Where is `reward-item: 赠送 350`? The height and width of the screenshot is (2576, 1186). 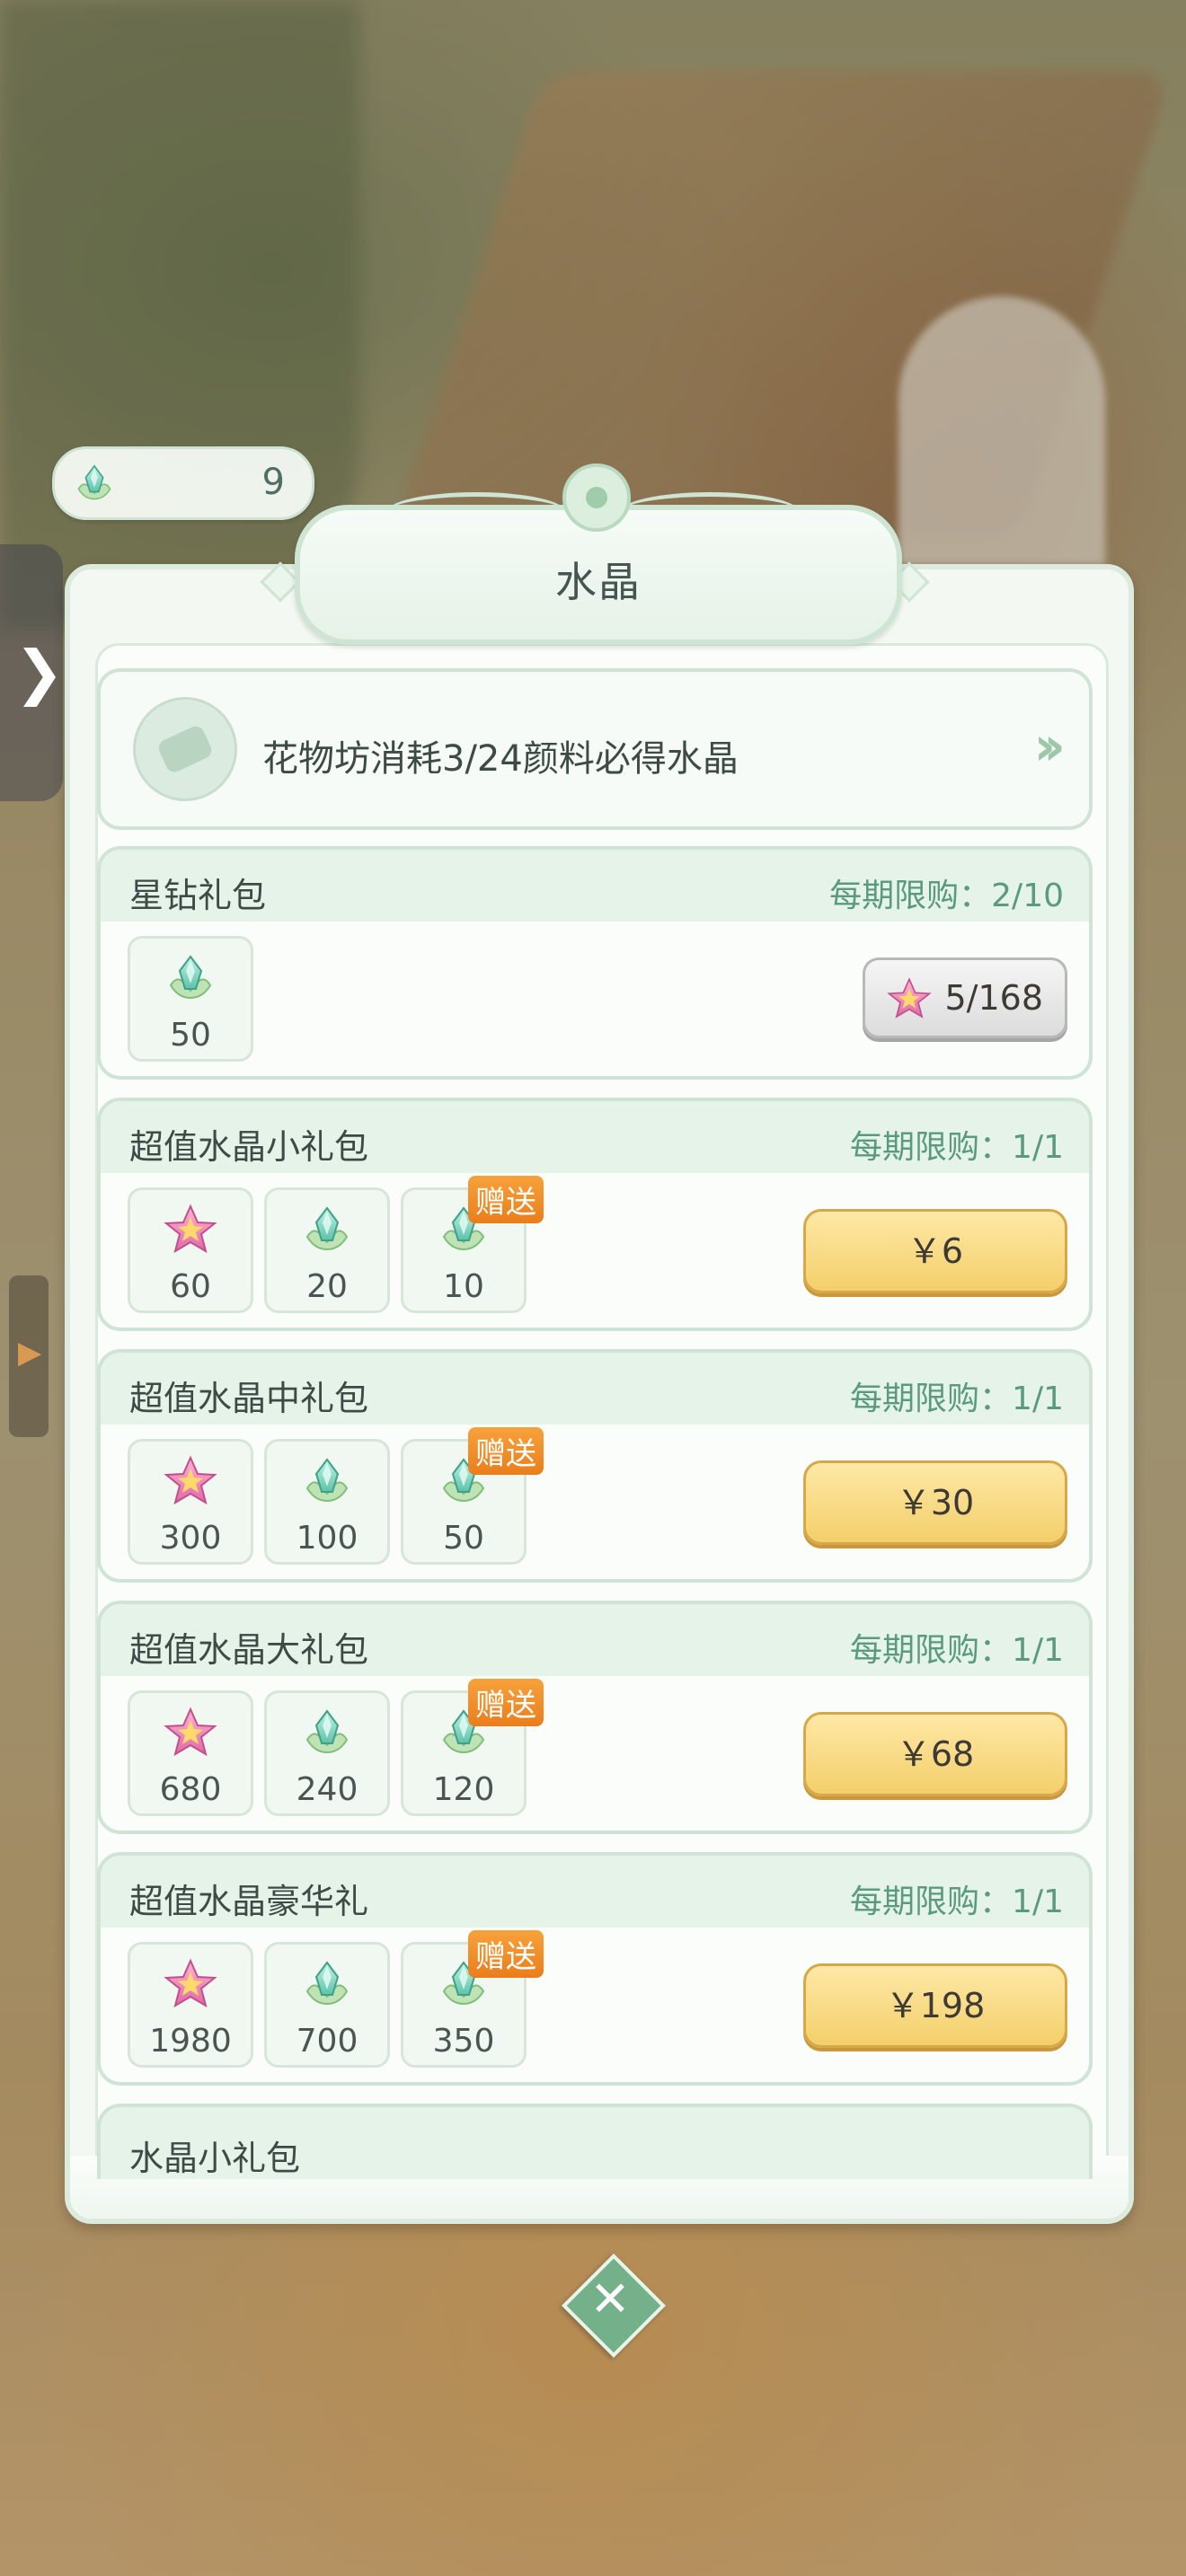 reward-item: 赠送 350 is located at coordinates (472, 1999).